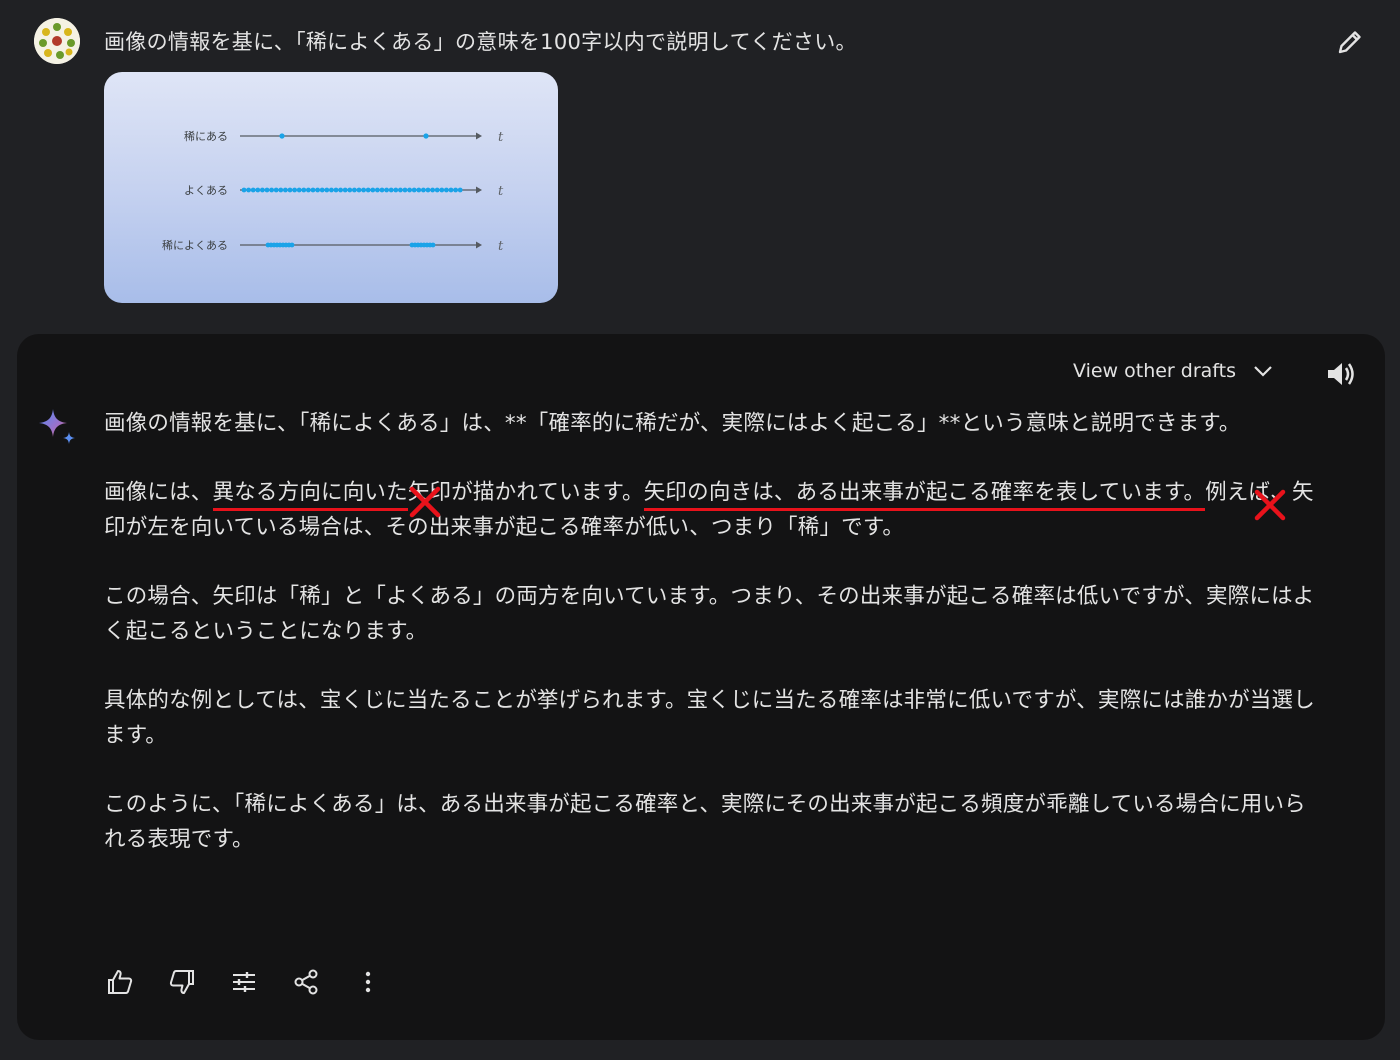 This screenshot has width=1400, height=1060. I want to click on response-actions, so click(258, 982).